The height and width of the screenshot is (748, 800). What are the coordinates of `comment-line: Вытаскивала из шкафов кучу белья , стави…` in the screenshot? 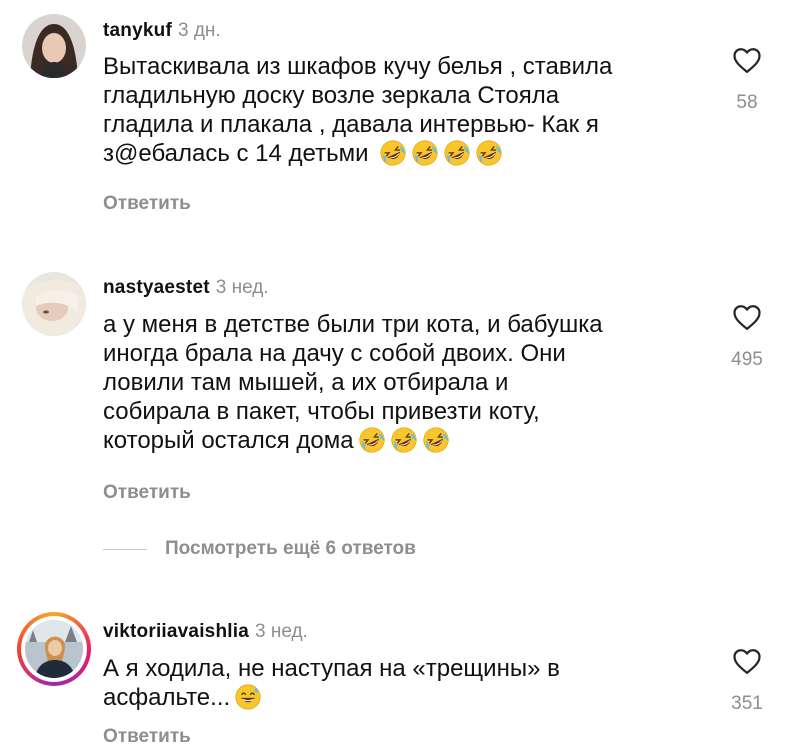 It's located at (358, 66).